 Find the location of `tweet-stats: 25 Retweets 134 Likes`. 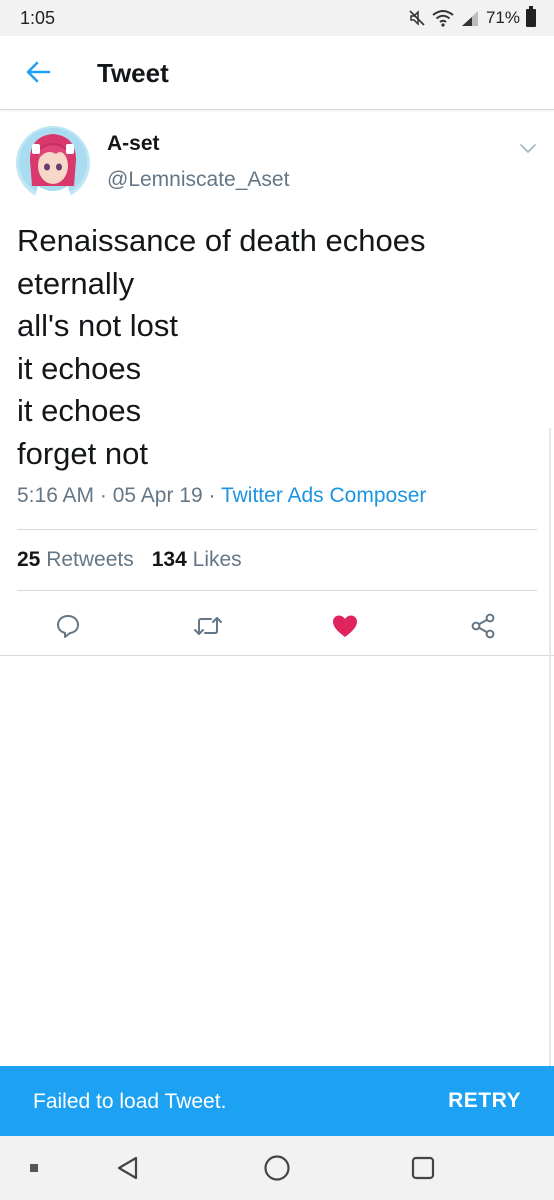

tweet-stats: 25 Retweets 134 Likes is located at coordinates (129, 560).